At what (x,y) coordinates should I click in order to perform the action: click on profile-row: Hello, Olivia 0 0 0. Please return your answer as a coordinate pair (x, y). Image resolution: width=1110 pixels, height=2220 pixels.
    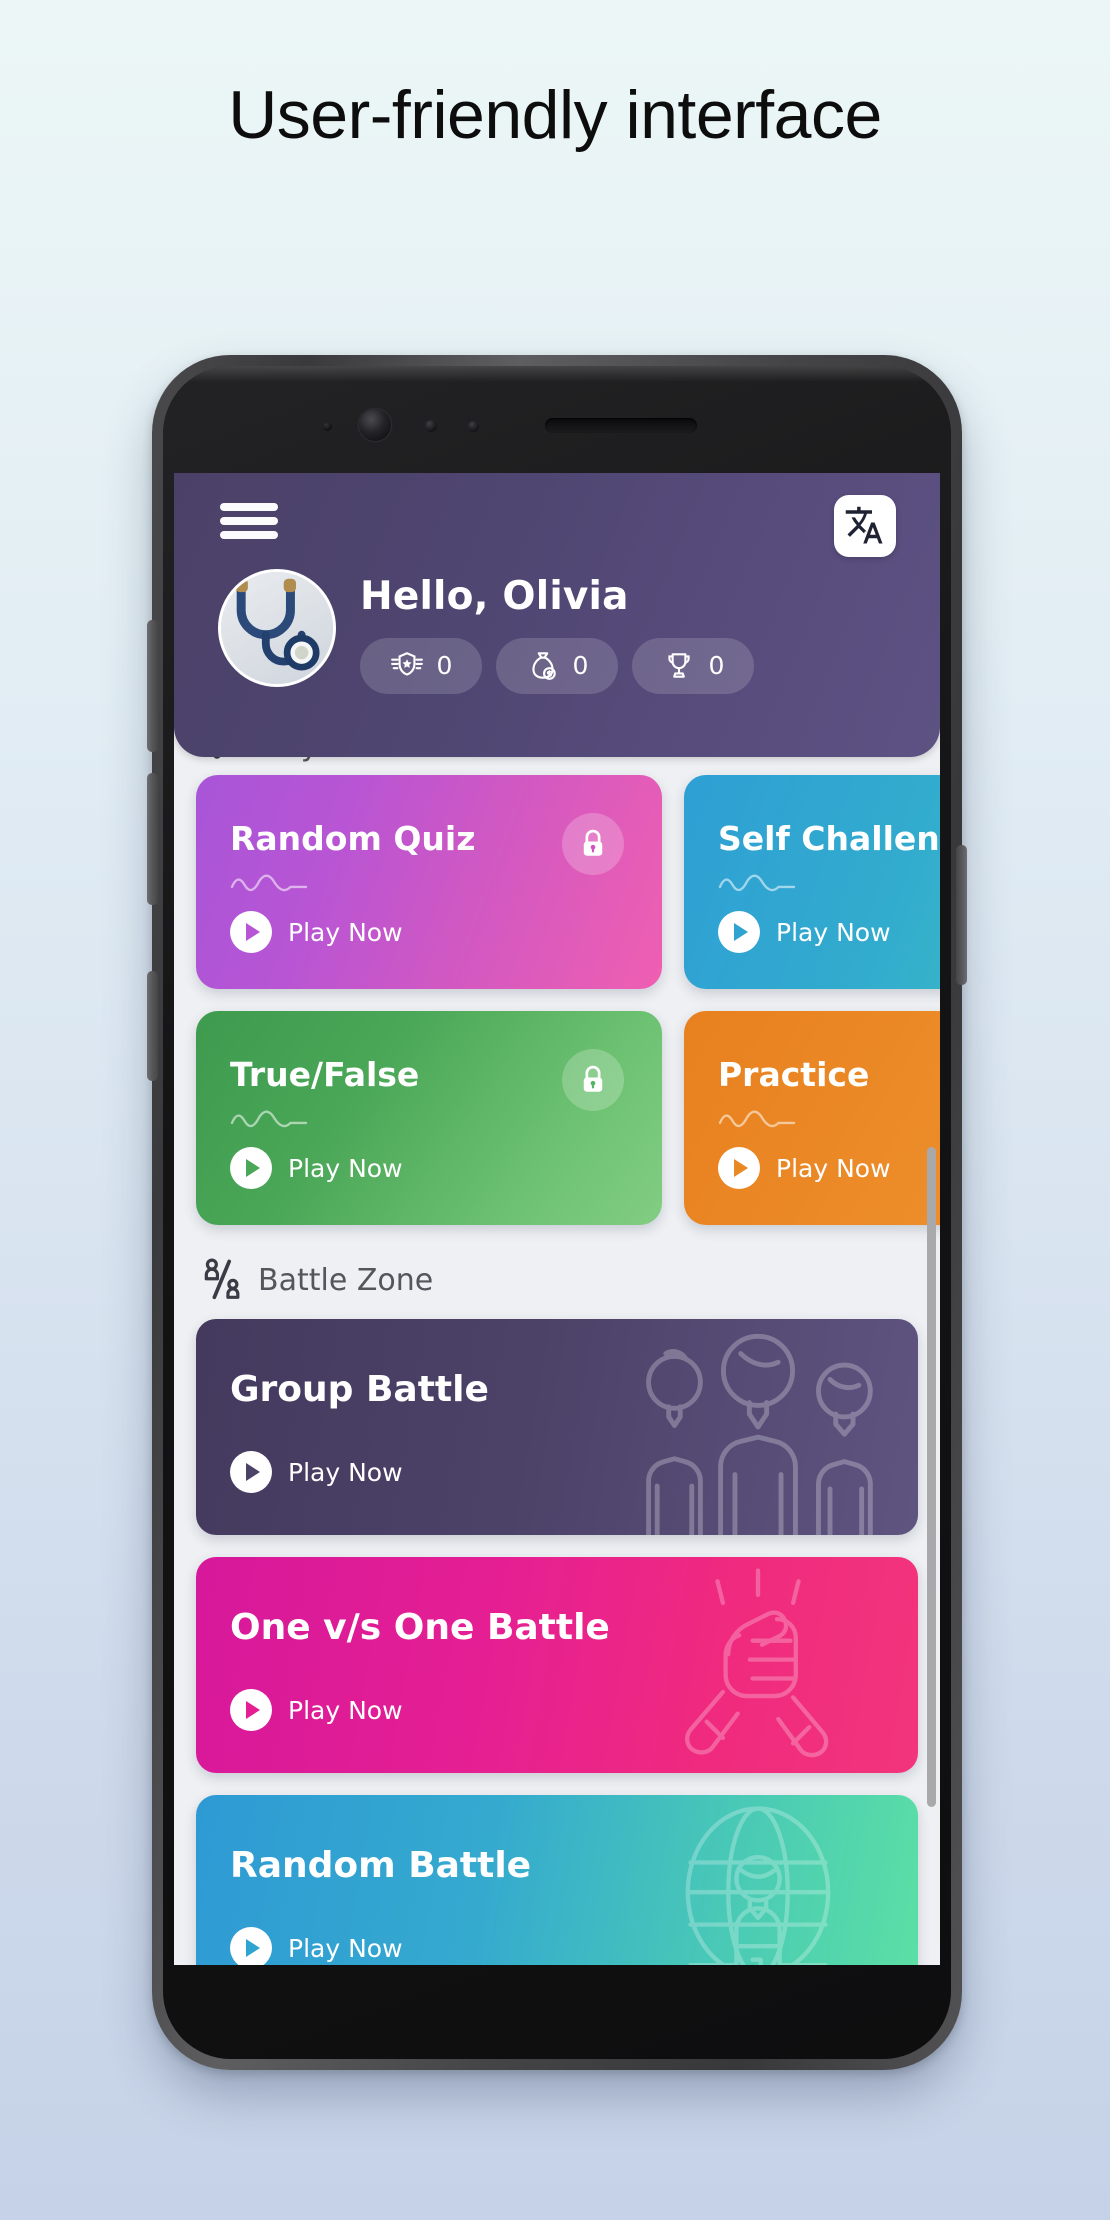
    Looking at the image, I should click on (569, 631).